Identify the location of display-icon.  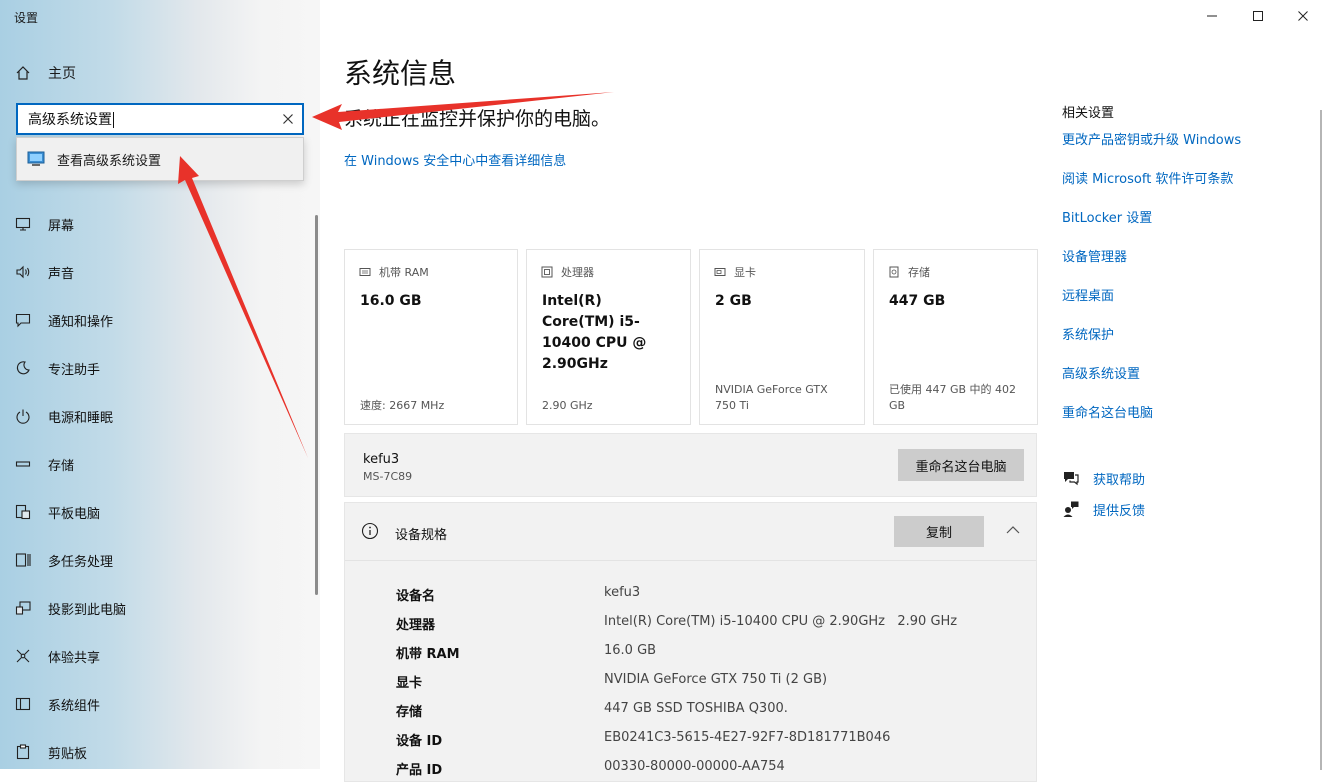
(23, 224).